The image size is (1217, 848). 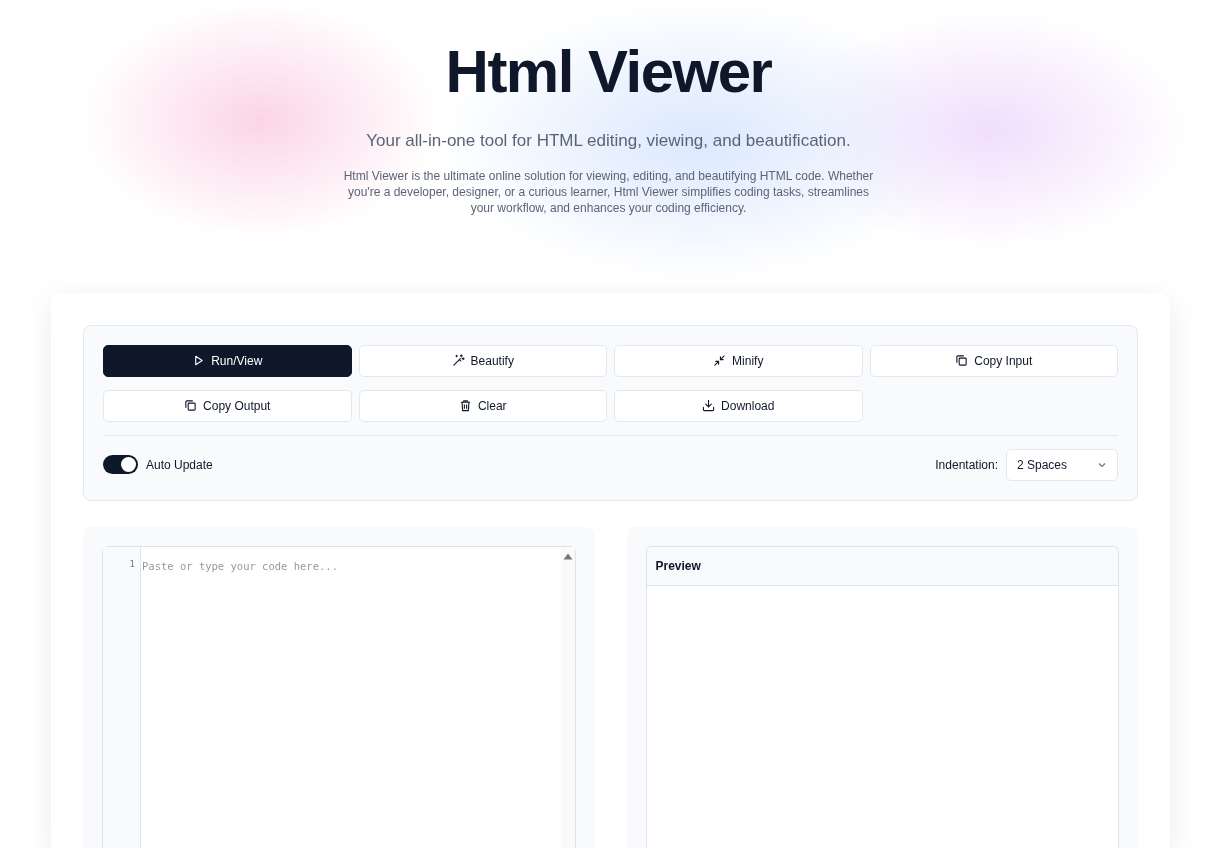 What do you see at coordinates (608, 191) in the screenshot?
I see `page-description: Html Viewer is the ultimate online solution for viewing, editing, and beautifying HTML code. Whether you're a developer, designer, or a curious learner, Html Viewer simplifies coding tasks, streamlines your workflow, and enhances your coding efficiency.` at bounding box center [608, 191].